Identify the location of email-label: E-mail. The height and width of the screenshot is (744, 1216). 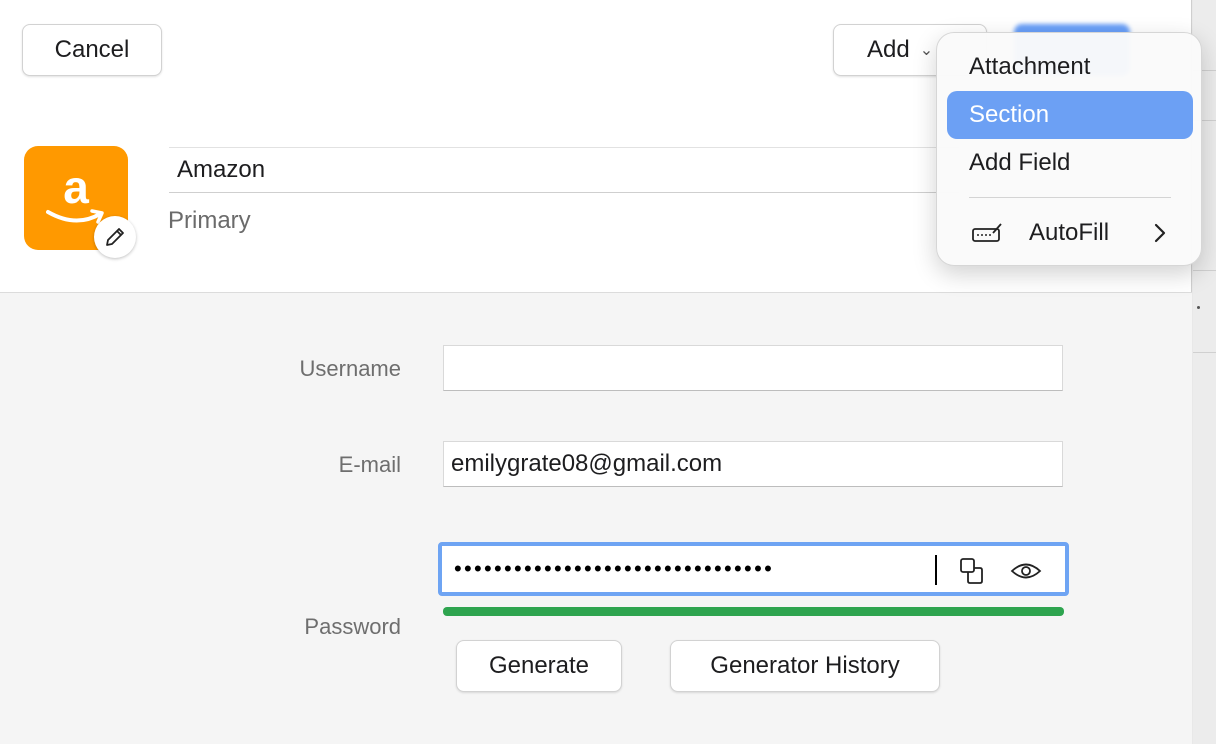
(369, 464).